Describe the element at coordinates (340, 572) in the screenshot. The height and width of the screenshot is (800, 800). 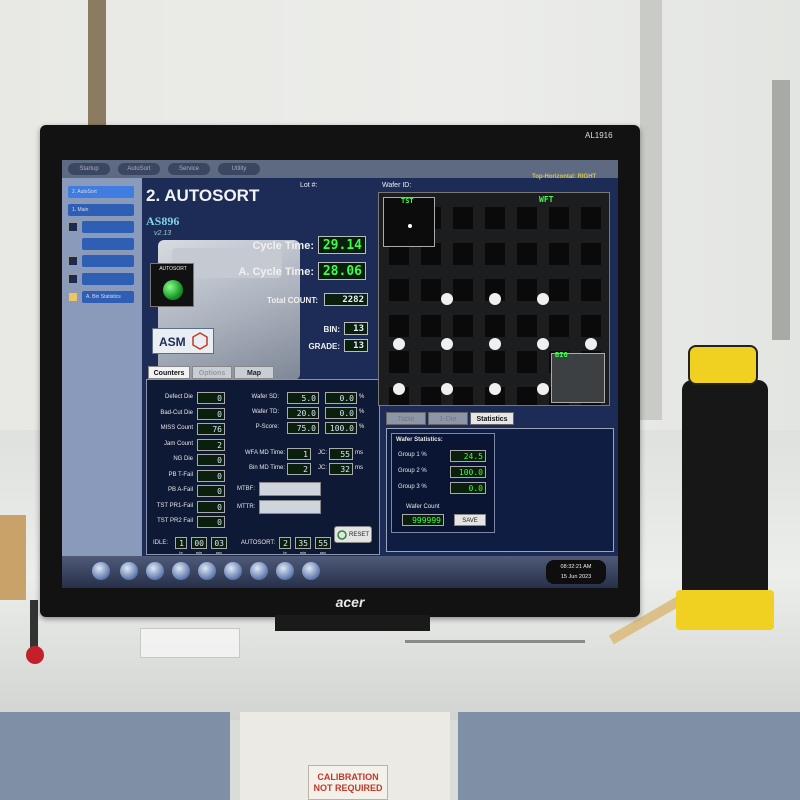
I see `bottom-toolbar: 08:32:21 AM 15 Jun 2023` at that location.